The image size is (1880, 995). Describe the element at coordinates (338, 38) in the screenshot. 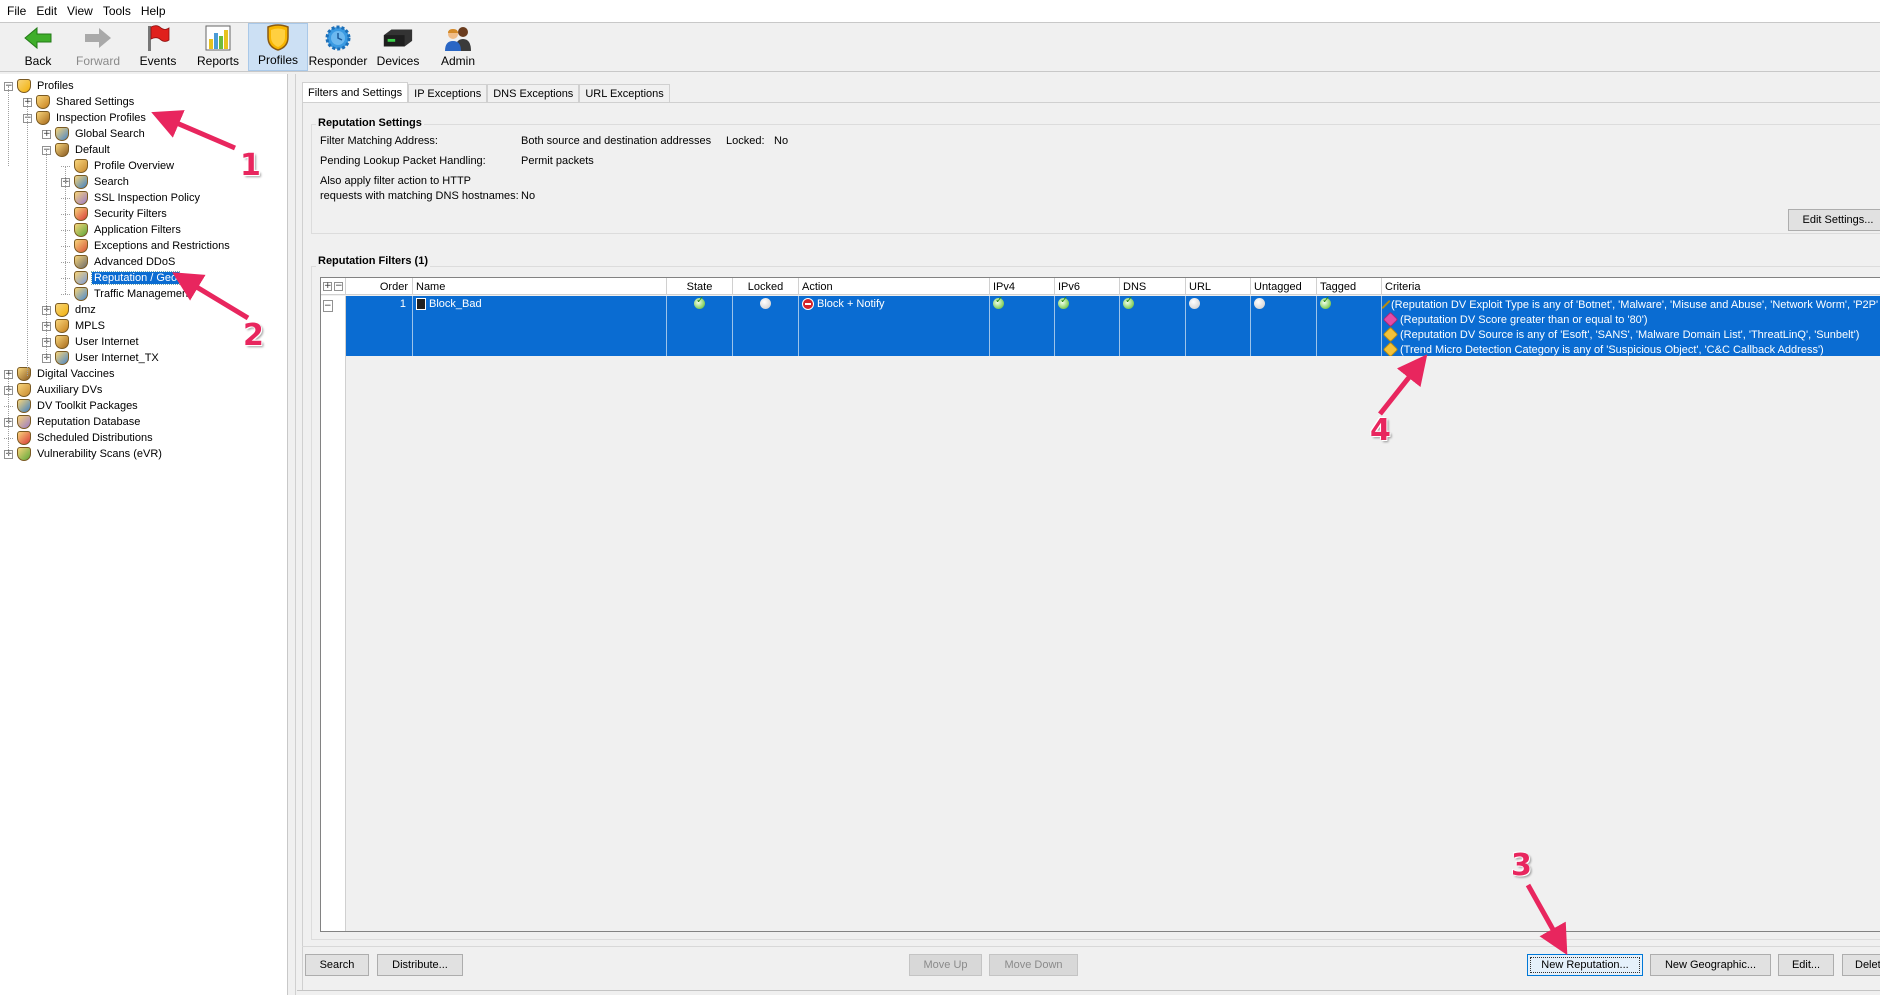

I see `responder-gear-icon` at that location.